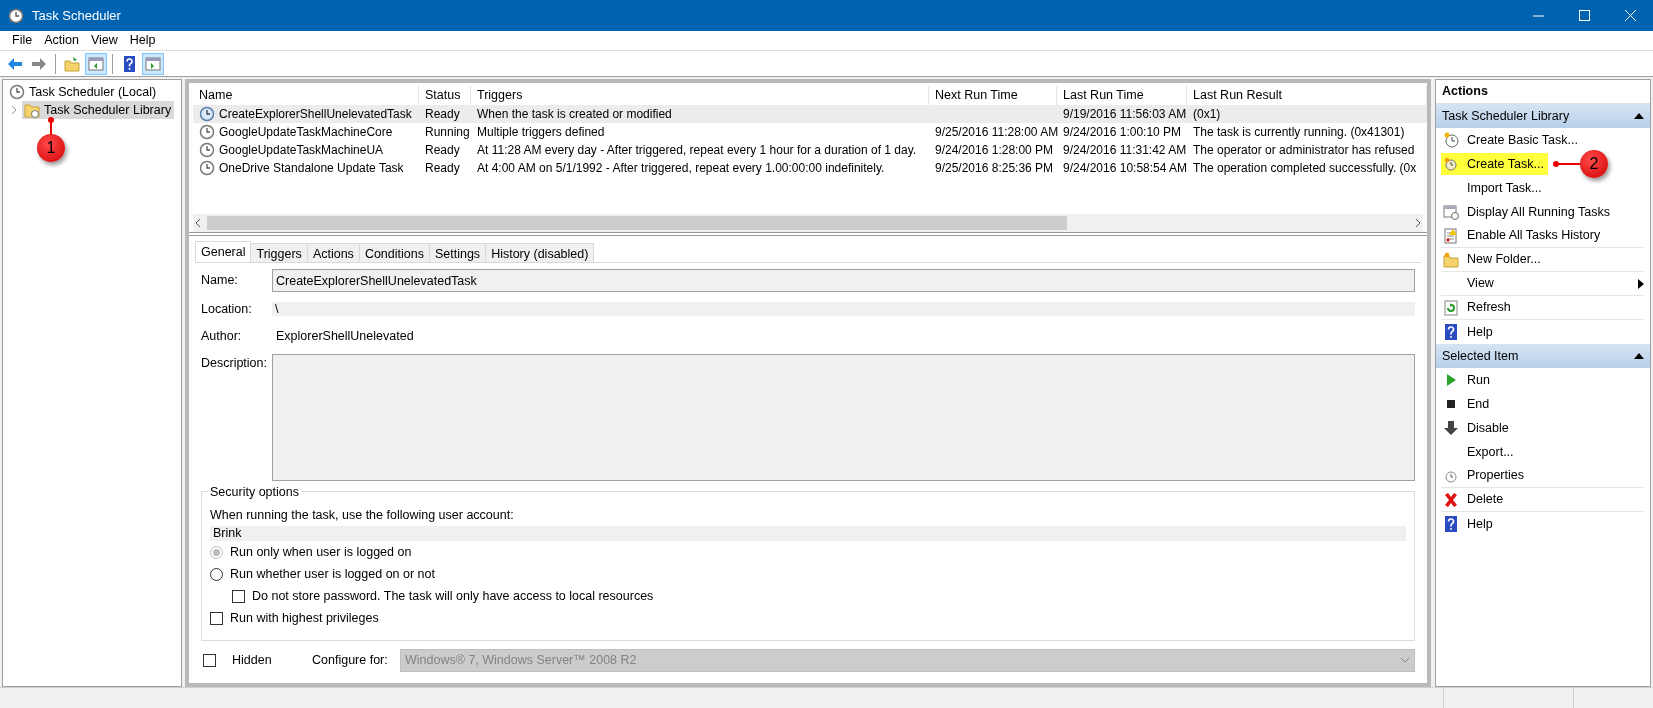  What do you see at coordinates (700, 95) in the screenshot?
I see `column-header: Triggers` at bounding box center [700, 95].